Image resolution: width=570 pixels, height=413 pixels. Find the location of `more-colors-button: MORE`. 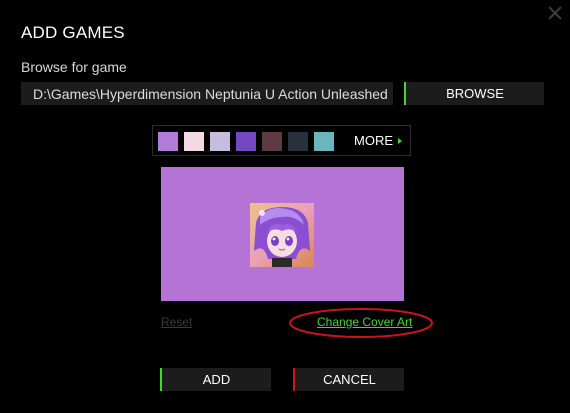

more-colors-button: MORE is located at coordinates (378, 140).